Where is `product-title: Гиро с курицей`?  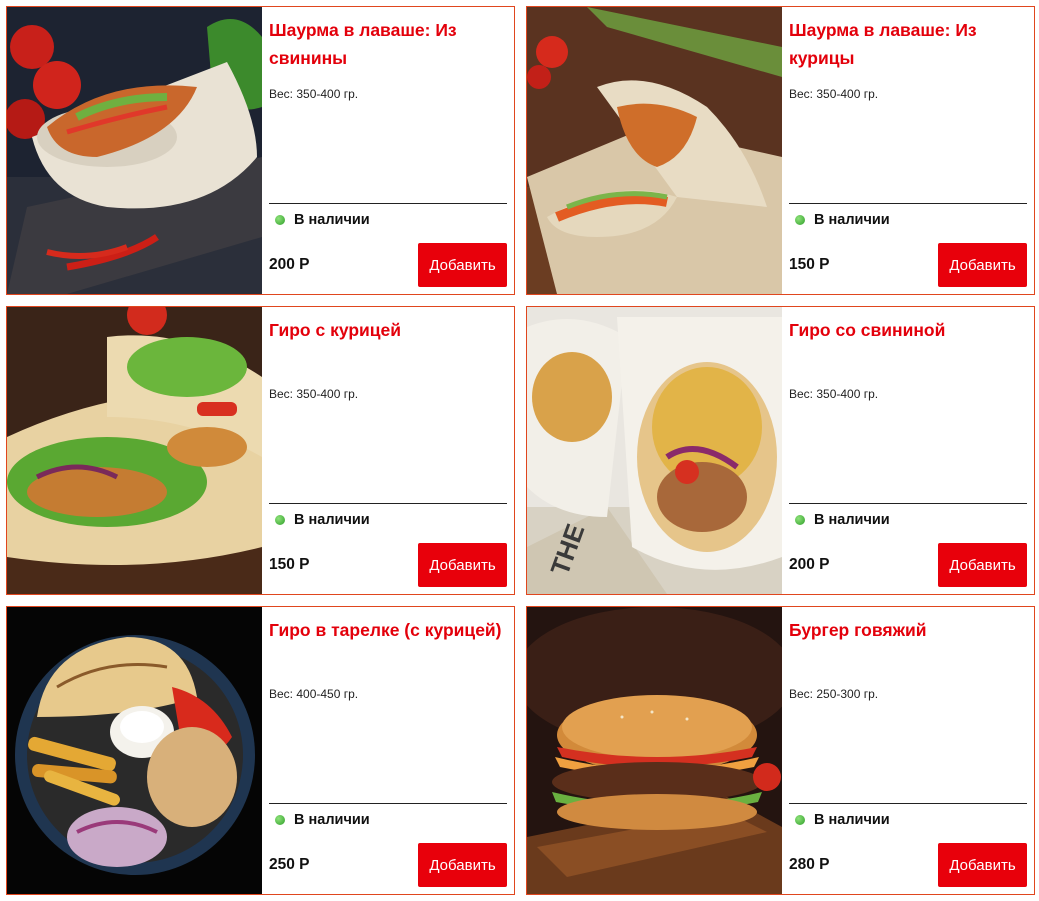
product-title: Гиро с курицей is located at coordinates (388, 330).